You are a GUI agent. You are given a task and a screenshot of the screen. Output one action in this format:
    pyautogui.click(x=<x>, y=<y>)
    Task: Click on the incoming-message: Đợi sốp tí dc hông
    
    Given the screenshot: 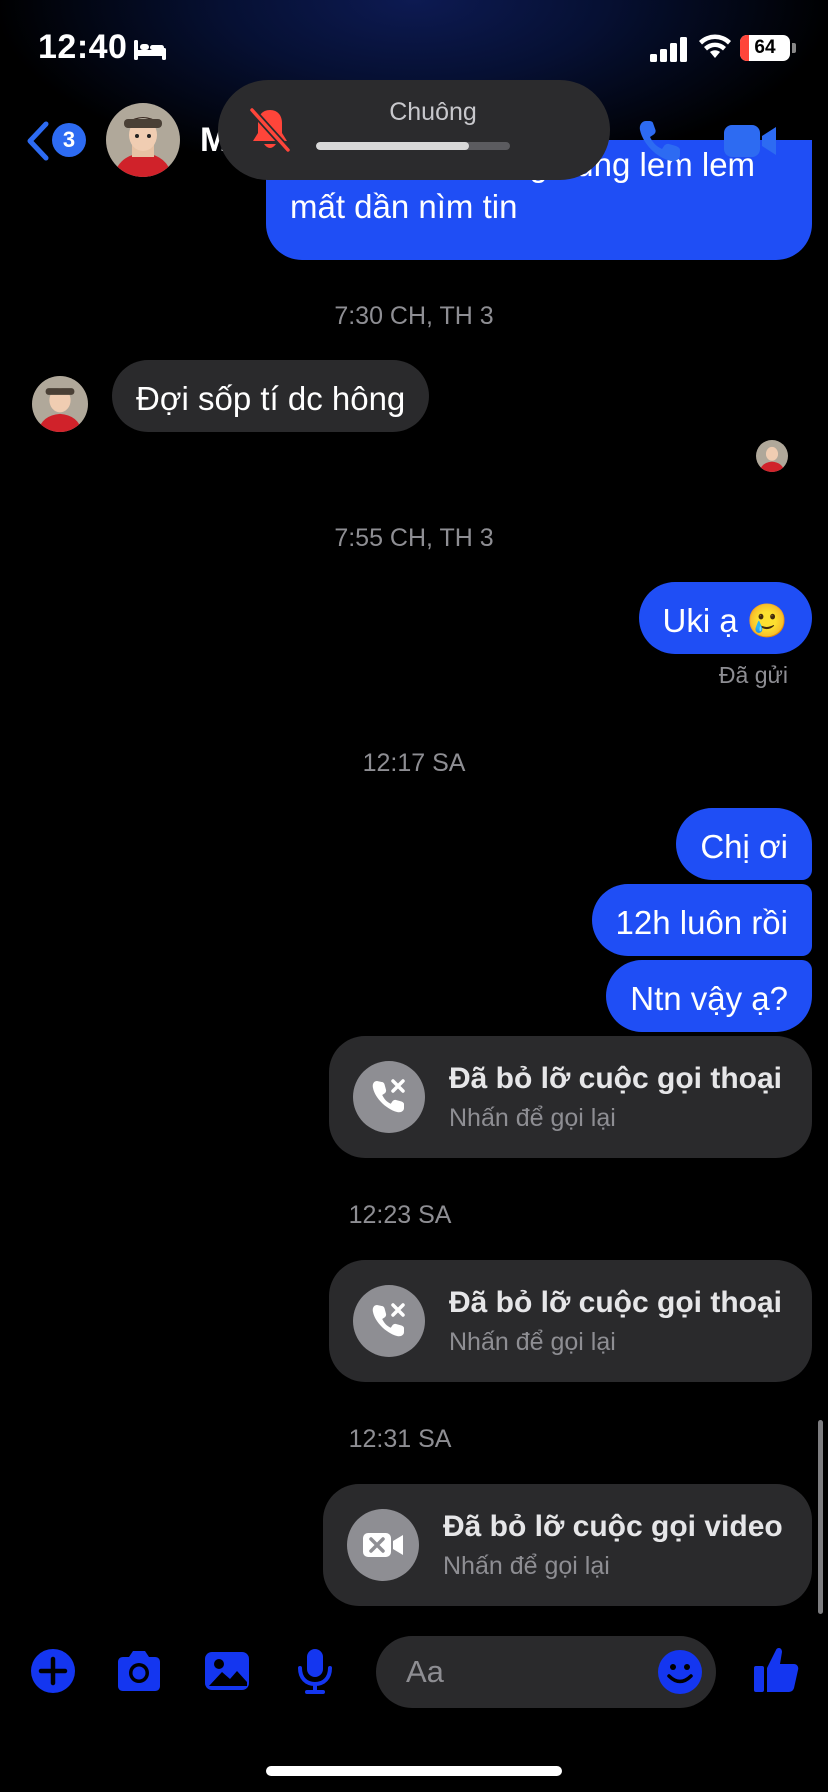 What is the action you would take?
    pyautogui.click(x=271, y=396)
    